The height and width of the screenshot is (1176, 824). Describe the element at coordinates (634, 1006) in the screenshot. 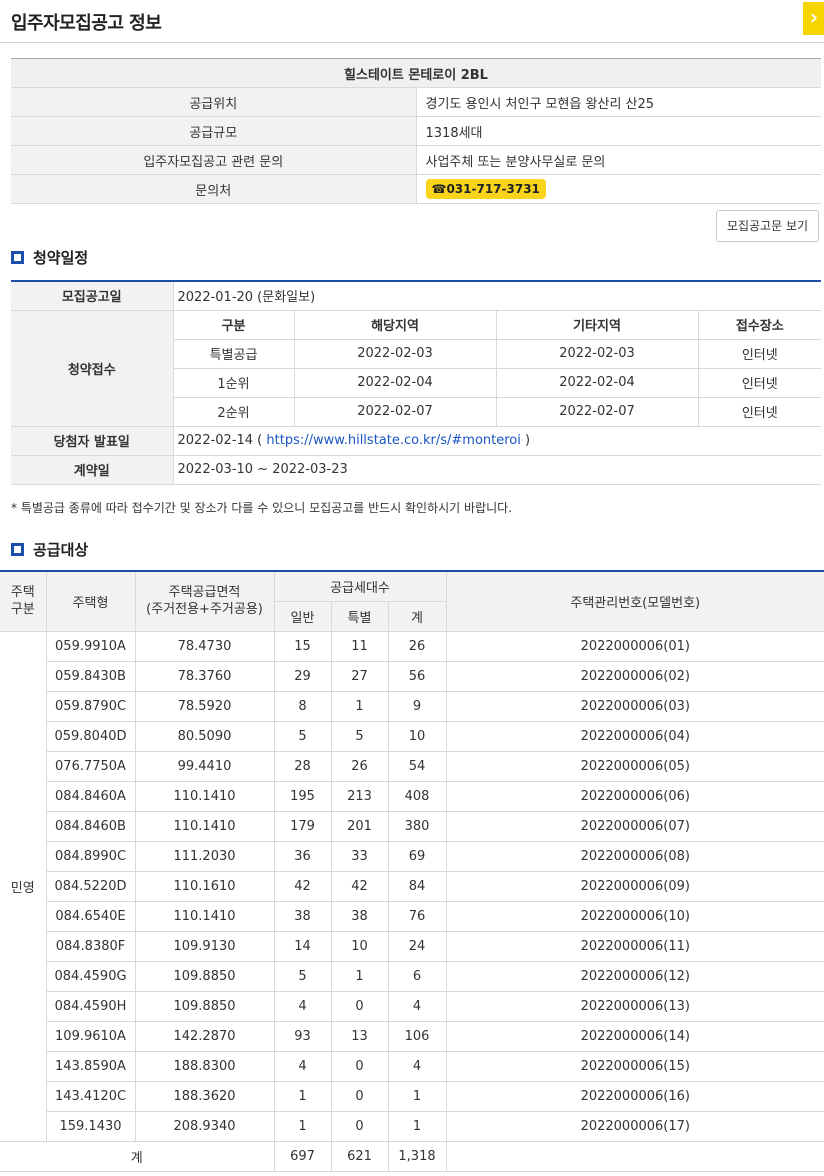

I see `model-cell: 2022000006(13)` at that location.